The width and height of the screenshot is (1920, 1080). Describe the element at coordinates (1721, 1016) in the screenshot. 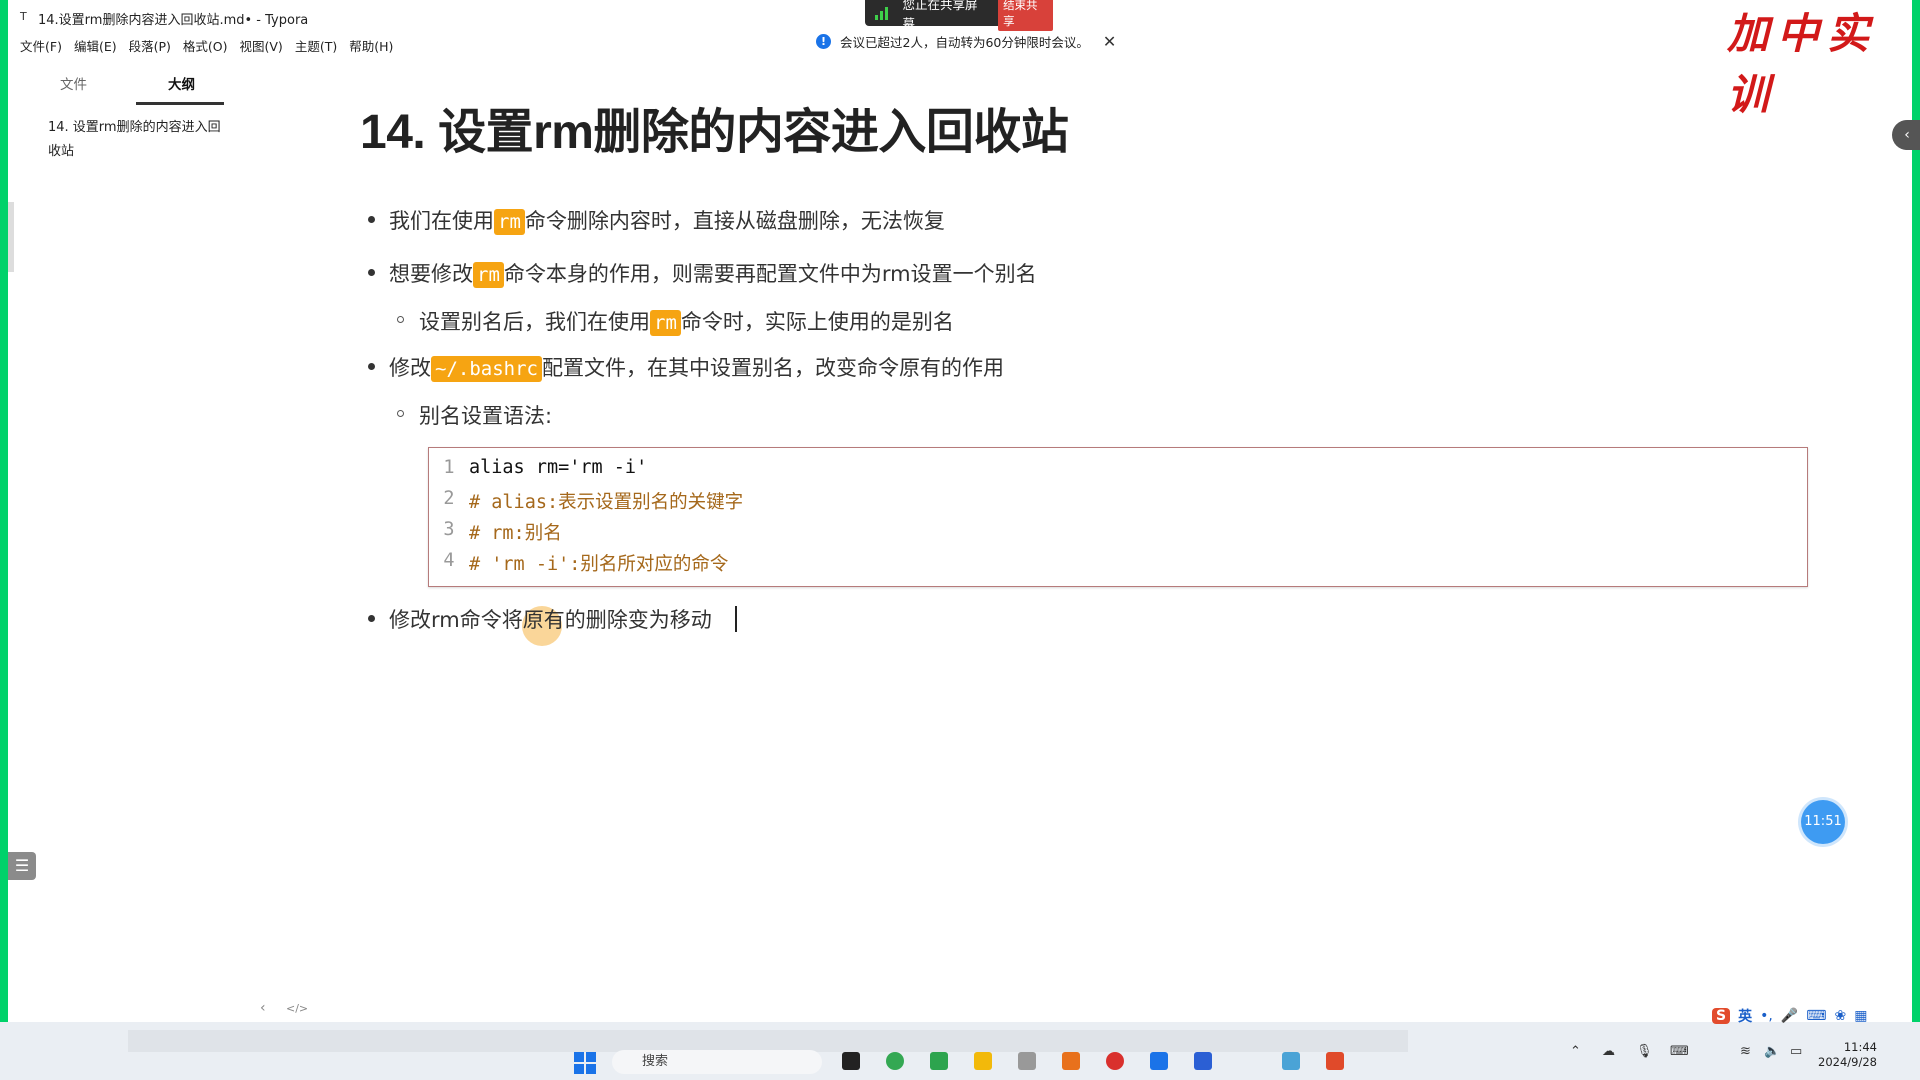

I see `sogou-ime-icon: S` at that location.